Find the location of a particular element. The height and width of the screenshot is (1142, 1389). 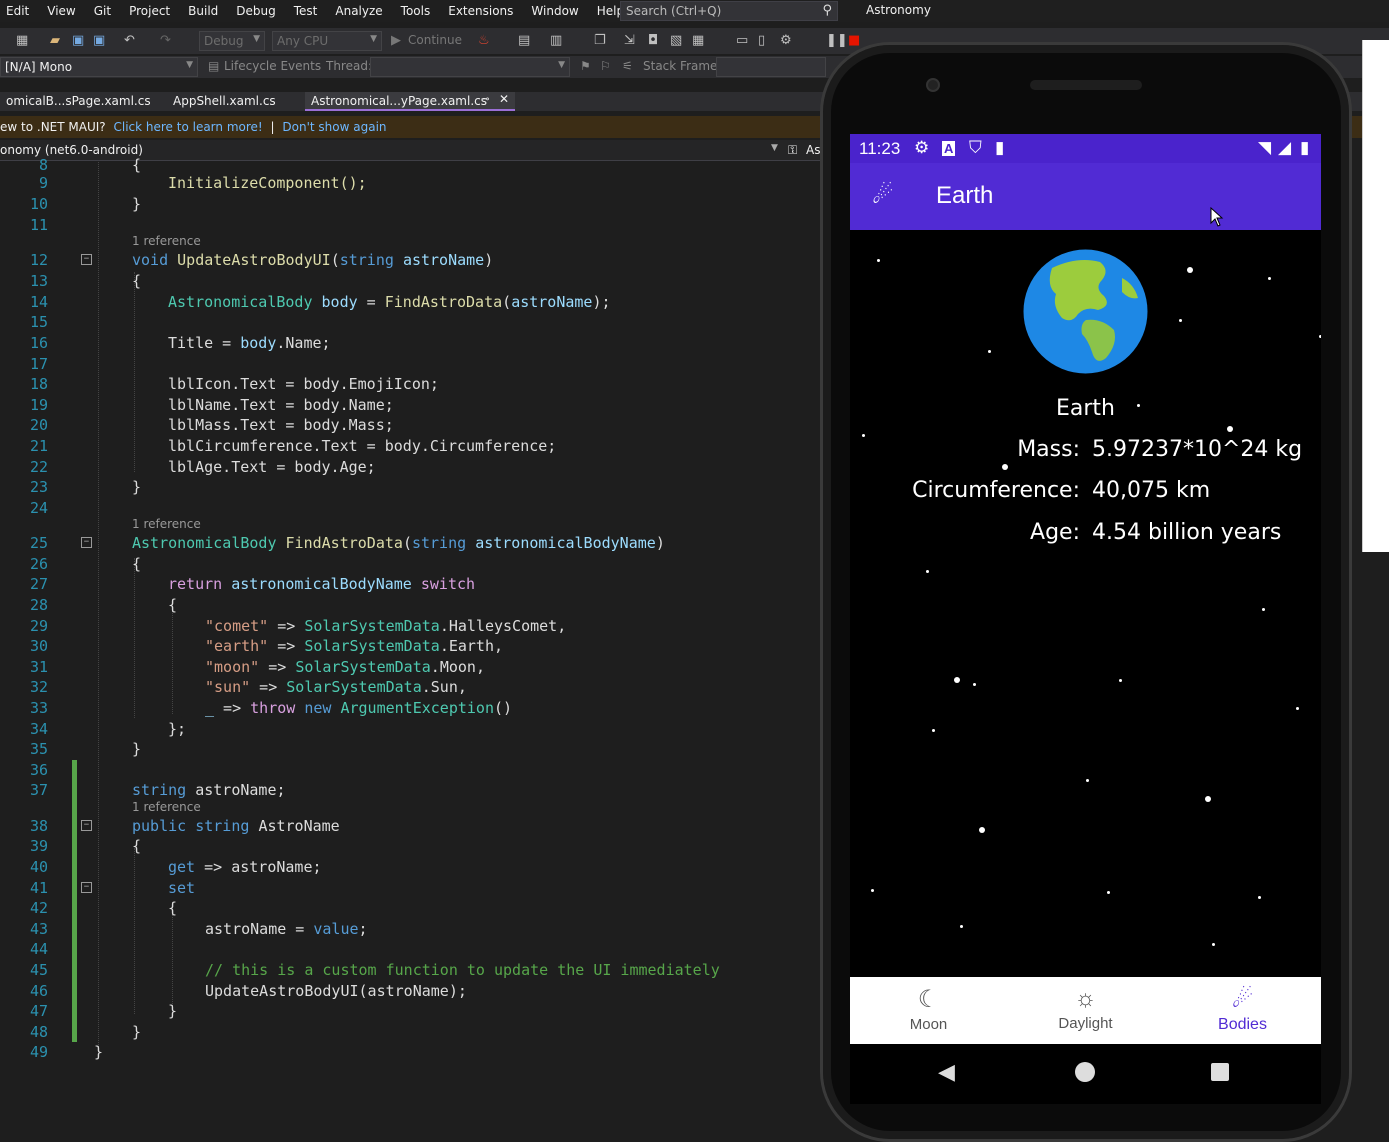

comet-icon: ☄ is located at coordinates (883, 195).